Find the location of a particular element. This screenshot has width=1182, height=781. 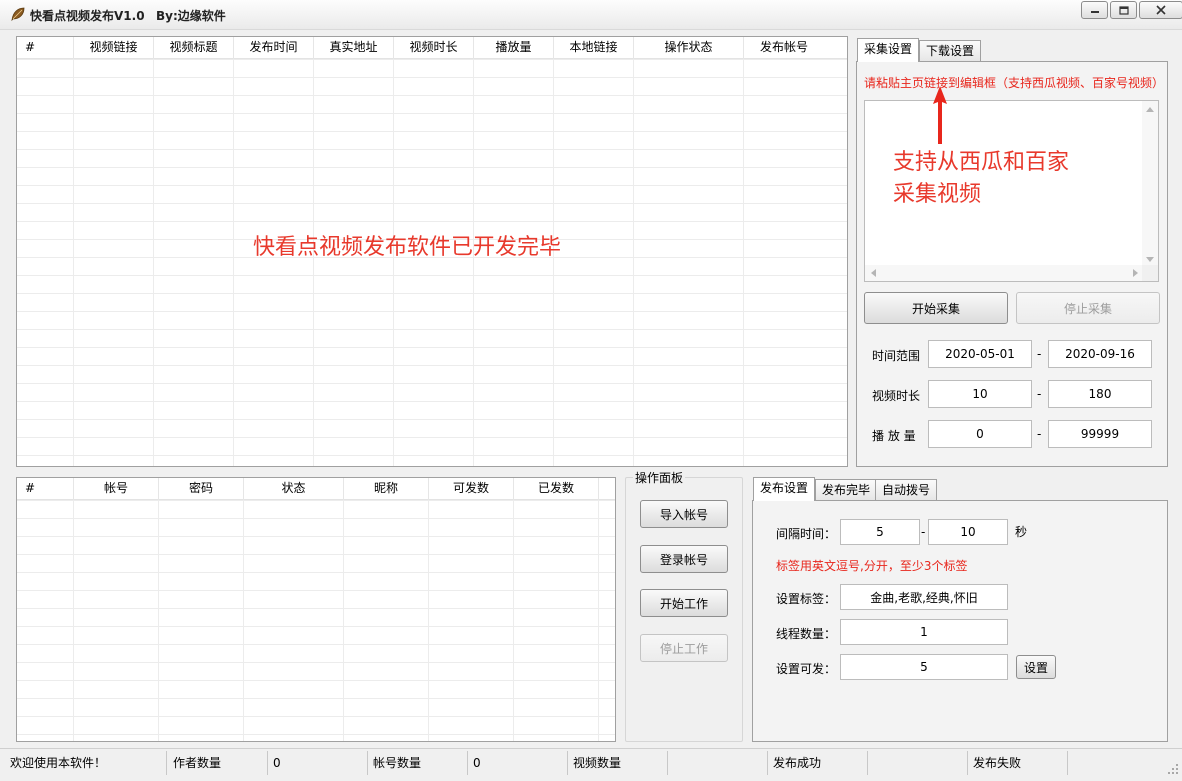

status-account-count-label: 帐号数量 is located at coordinates (418, 763).